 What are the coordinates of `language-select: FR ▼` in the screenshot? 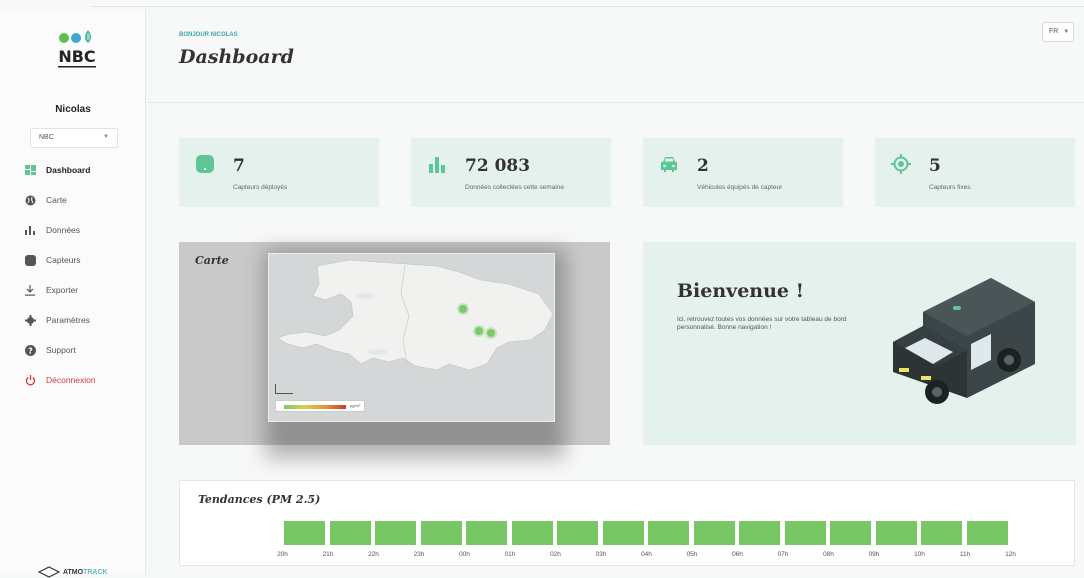 It's located at (1058, 32).